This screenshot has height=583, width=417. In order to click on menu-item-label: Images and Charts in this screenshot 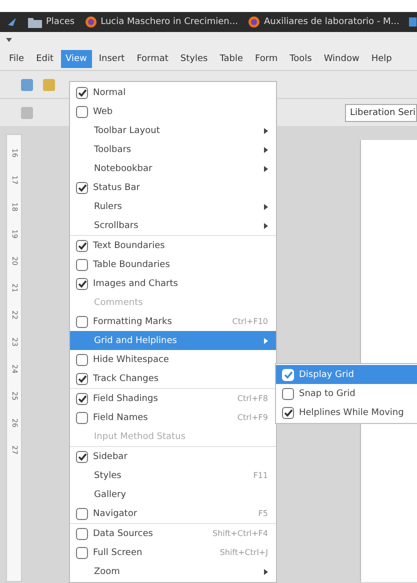, I will do `click(136, 283)`.